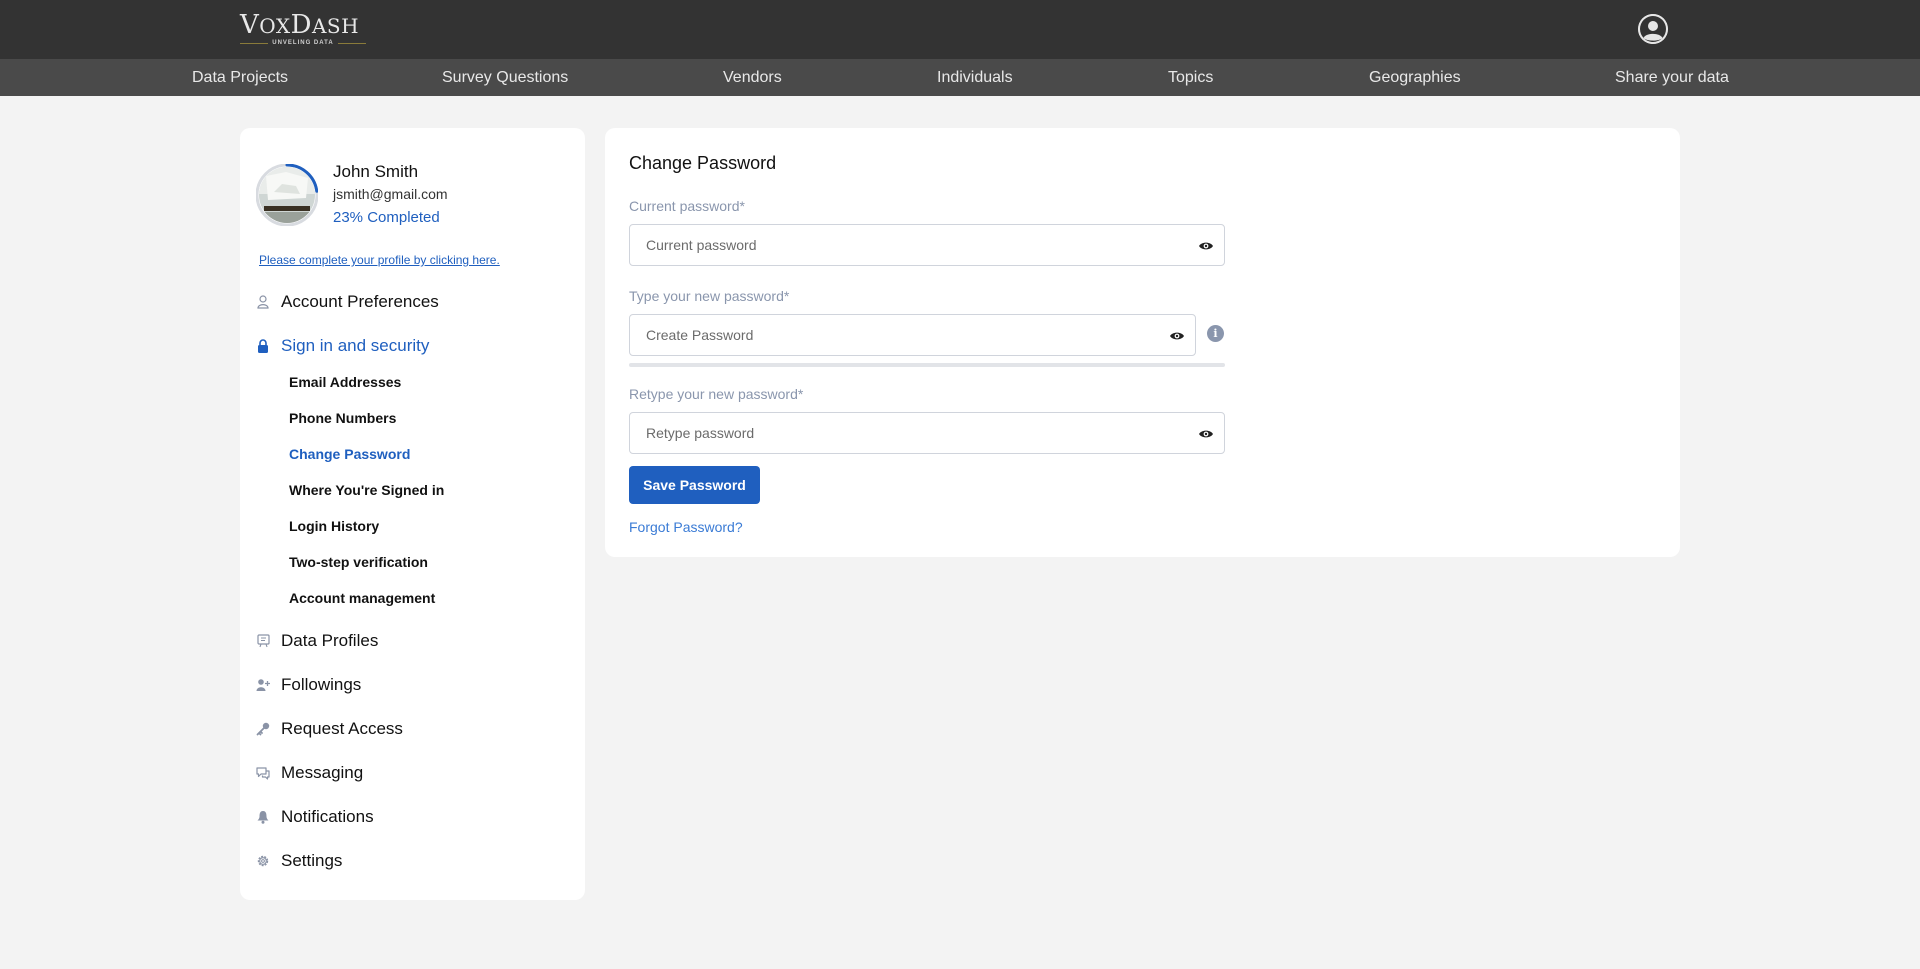 This screenshot has height=969, width=1920. What do you see at coordinates (376, 171) in the screenshot?
I see `profile-name: John Smith` at bounding box center [376, 171].